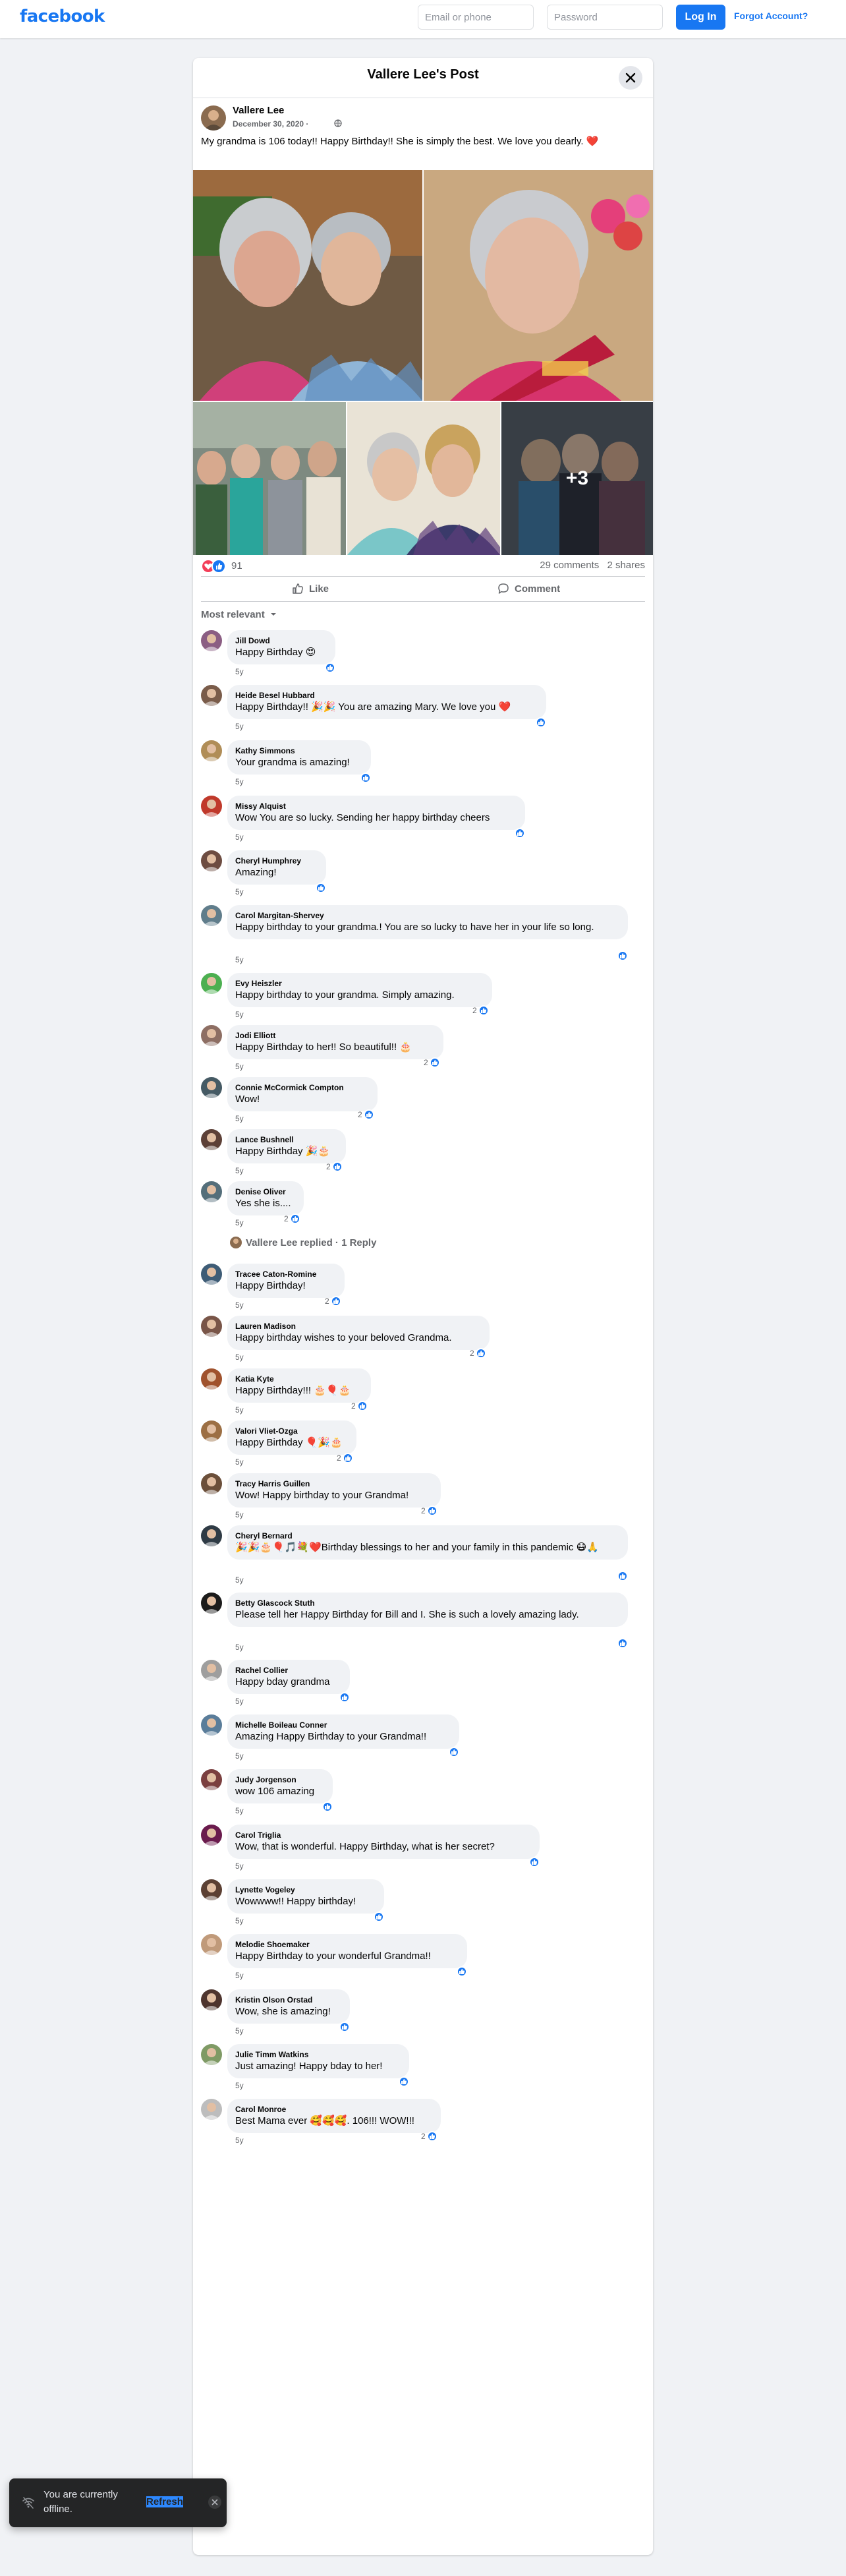  What do you see at coordinates (528, 588) in the screenshot?
I see `comment-button: Comment` at bounding box center [528, 588].